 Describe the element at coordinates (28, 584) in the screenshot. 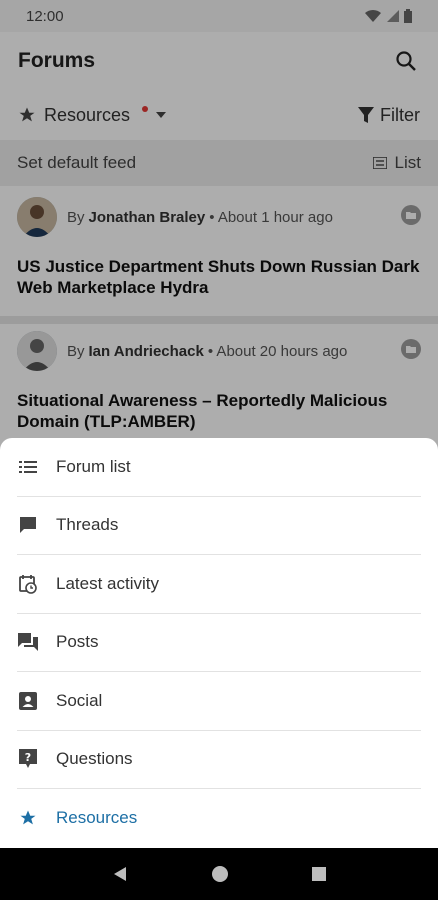

I see `calendar-clock-icon` at that location.